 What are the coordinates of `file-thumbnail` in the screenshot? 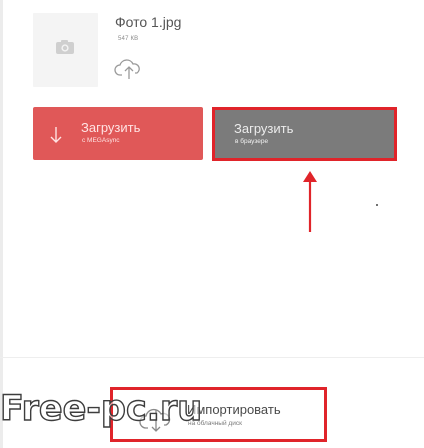 It's located at (65, 50).